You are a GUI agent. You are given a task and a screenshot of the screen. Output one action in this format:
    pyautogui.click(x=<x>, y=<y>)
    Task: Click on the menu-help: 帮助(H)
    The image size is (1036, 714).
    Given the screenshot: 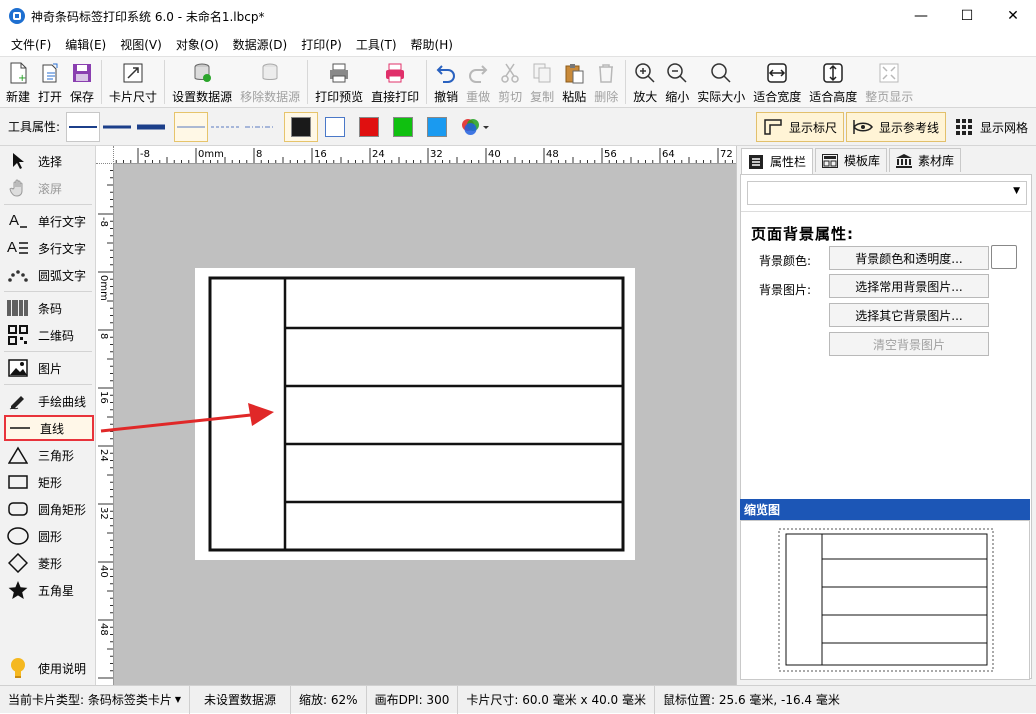 What is the action you would take?
    pyautogui.click(x=432, y=44)
    